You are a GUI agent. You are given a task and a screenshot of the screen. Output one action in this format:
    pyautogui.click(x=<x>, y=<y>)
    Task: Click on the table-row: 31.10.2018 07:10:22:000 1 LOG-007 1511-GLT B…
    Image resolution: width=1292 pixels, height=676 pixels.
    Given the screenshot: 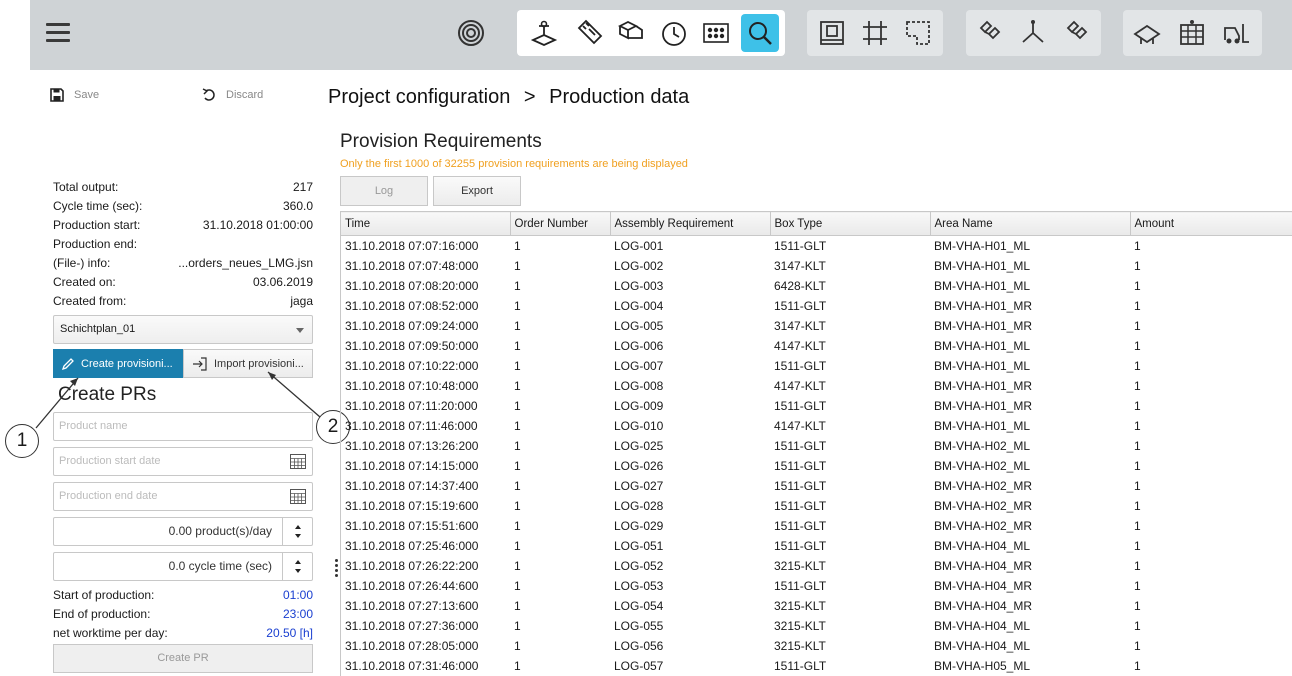 What is the action you would take?
    pyautogui.click(x=816, y=366)
    